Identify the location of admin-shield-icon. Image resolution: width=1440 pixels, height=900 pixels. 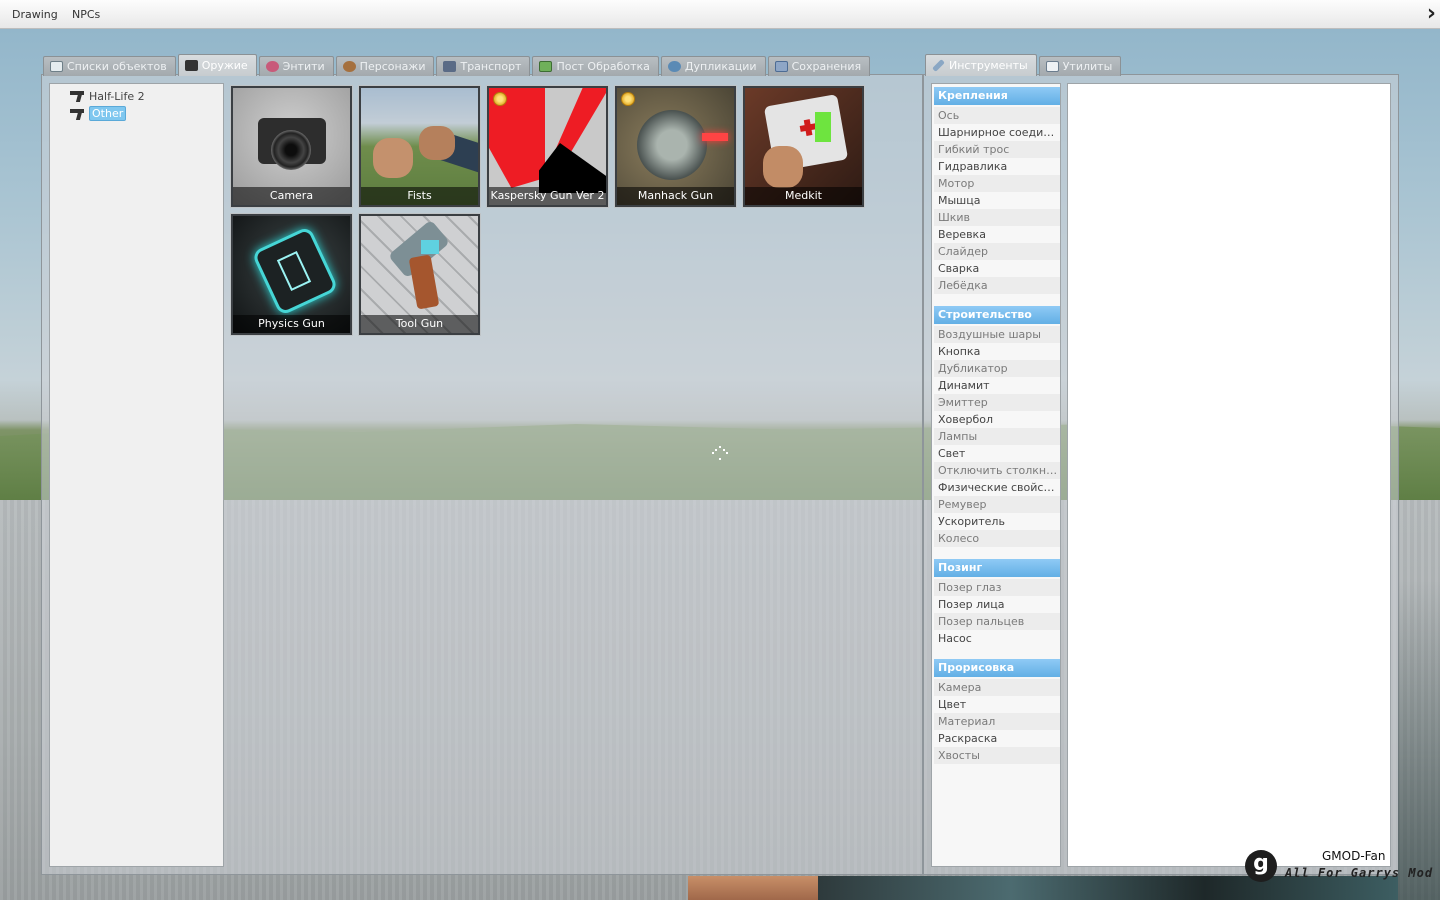
(628, 99).